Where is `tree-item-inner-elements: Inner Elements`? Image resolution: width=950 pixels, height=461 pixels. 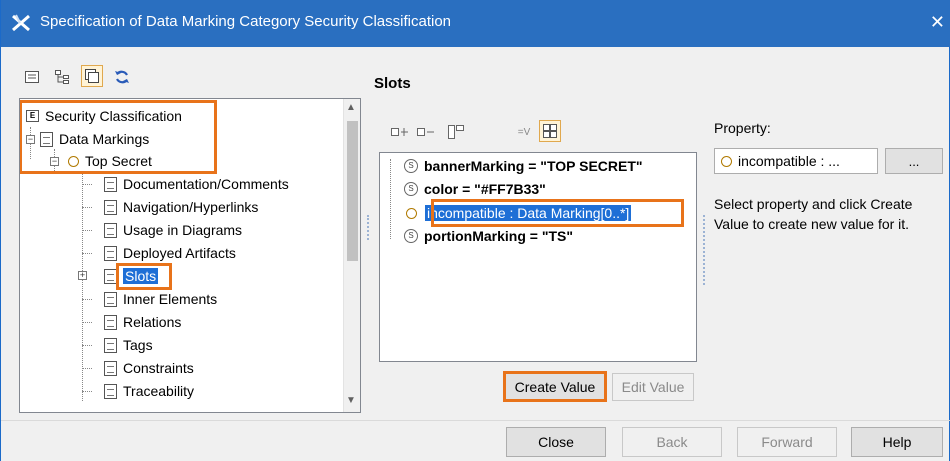 tree-item-inner-elements: Inner Elements is located at coordinates (160, 299).